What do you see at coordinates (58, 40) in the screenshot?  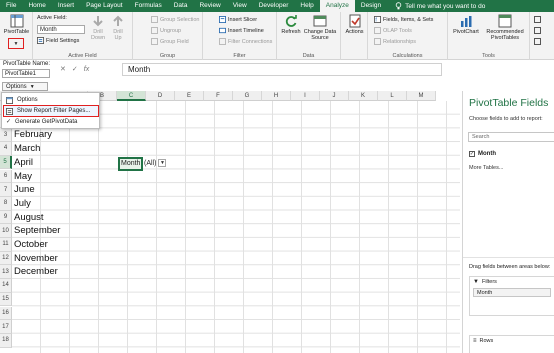 I see `field-settings-button: Field Settings` at bounding box center [58, 40].